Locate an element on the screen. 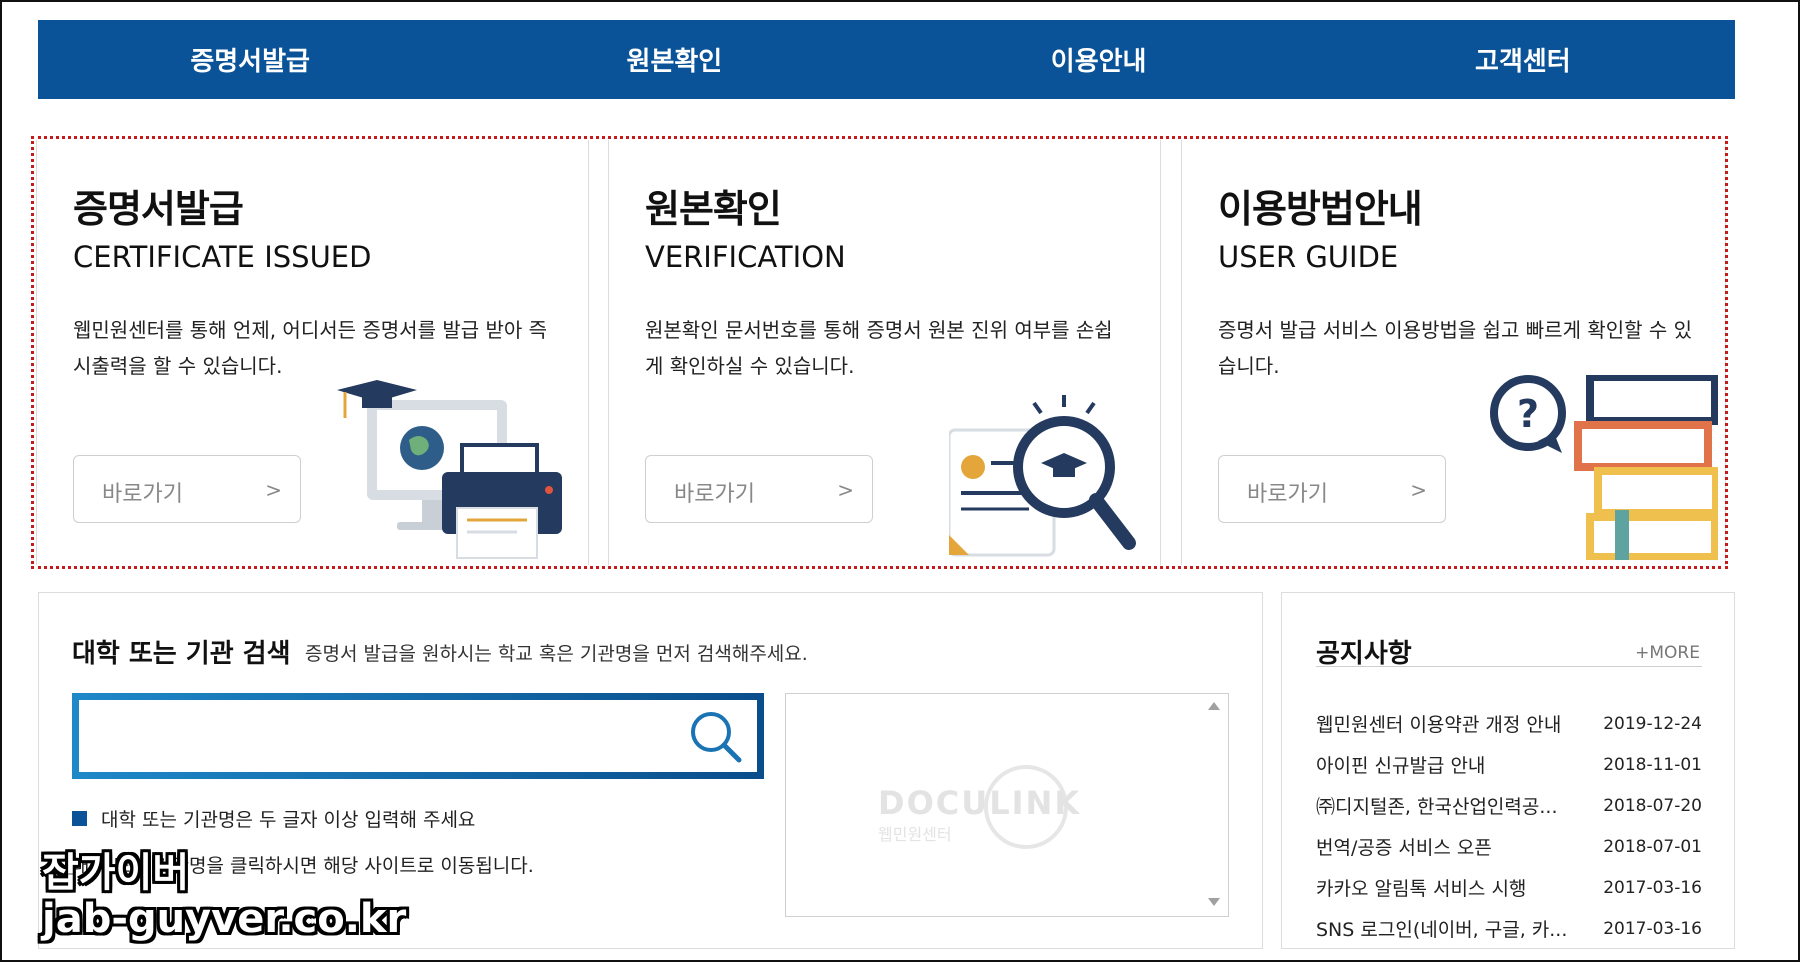 Image resolution: width=1800 pixels, height=962 pixels. notice-row: 웹민원센터 이용약관 개정 안내 2019-12-24 is located at coordinates (1509, 723).